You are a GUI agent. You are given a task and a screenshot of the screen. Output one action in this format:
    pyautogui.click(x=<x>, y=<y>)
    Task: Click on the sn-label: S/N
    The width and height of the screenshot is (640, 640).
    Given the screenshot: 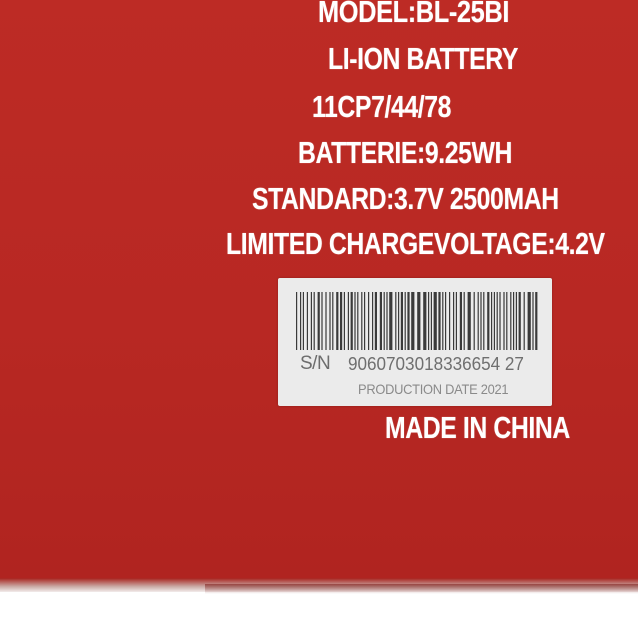 What is the action you would take?
    pyautogui.click(x=315, y=363)
    